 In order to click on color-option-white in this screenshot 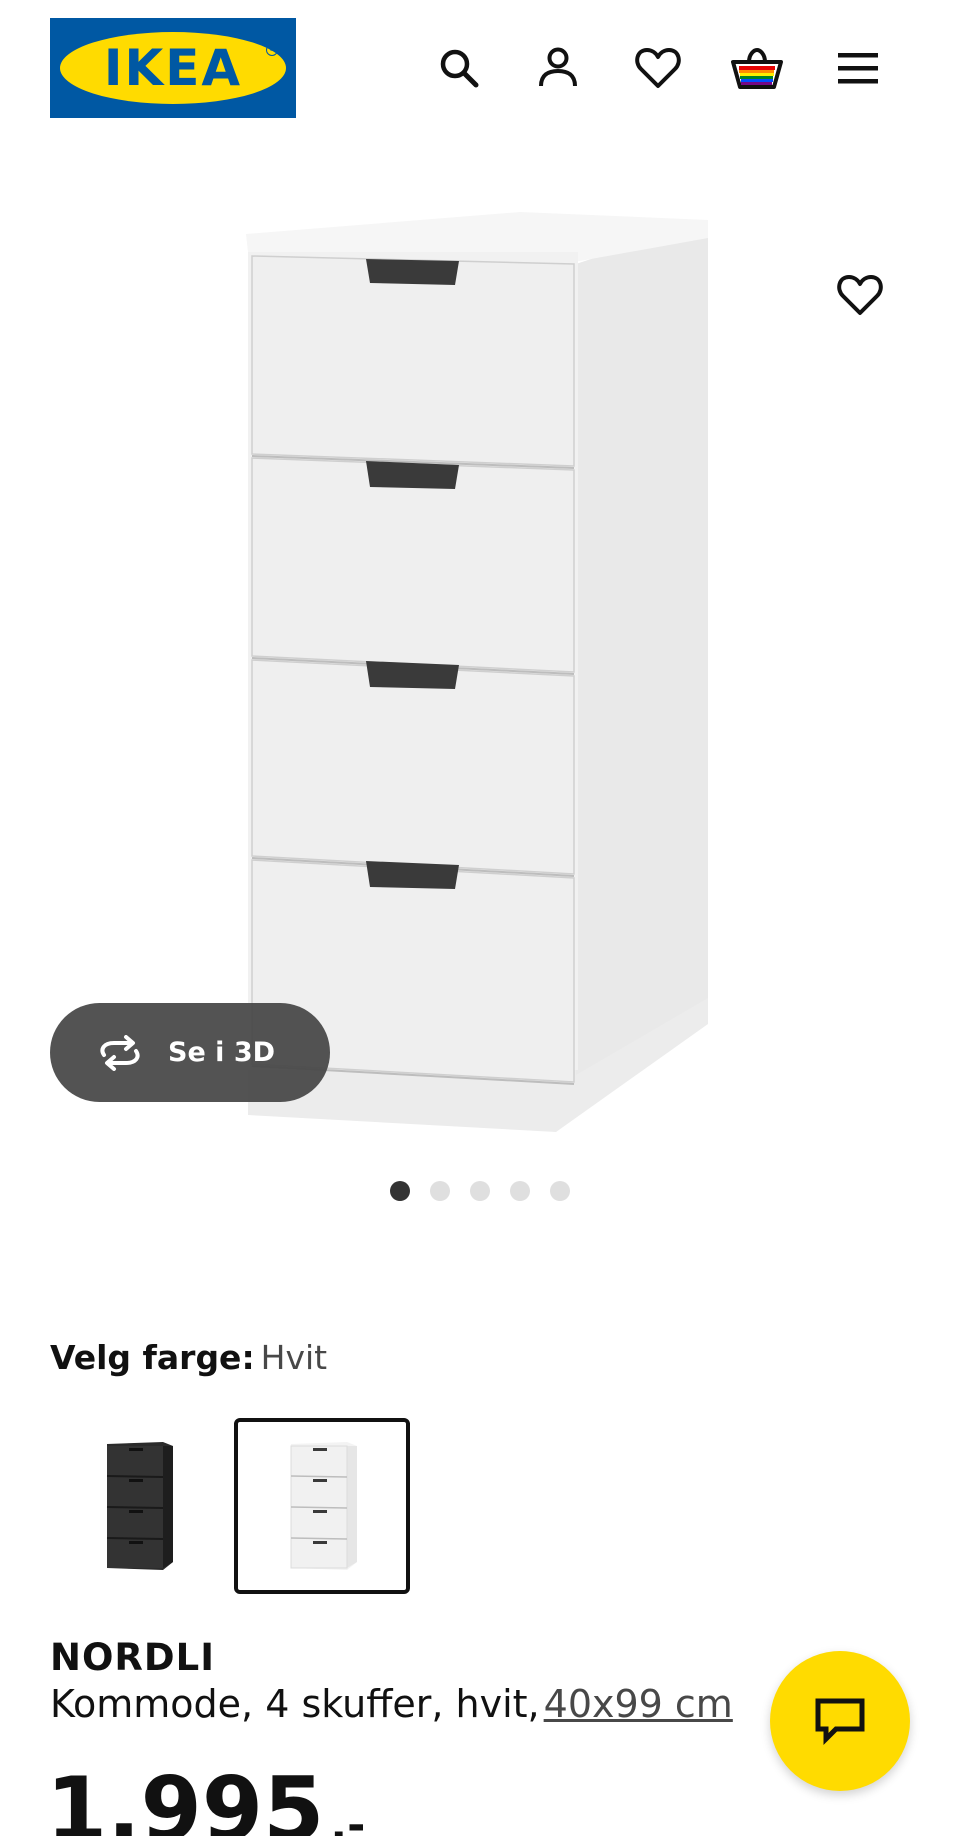, I will do `click(322, 1506)`.